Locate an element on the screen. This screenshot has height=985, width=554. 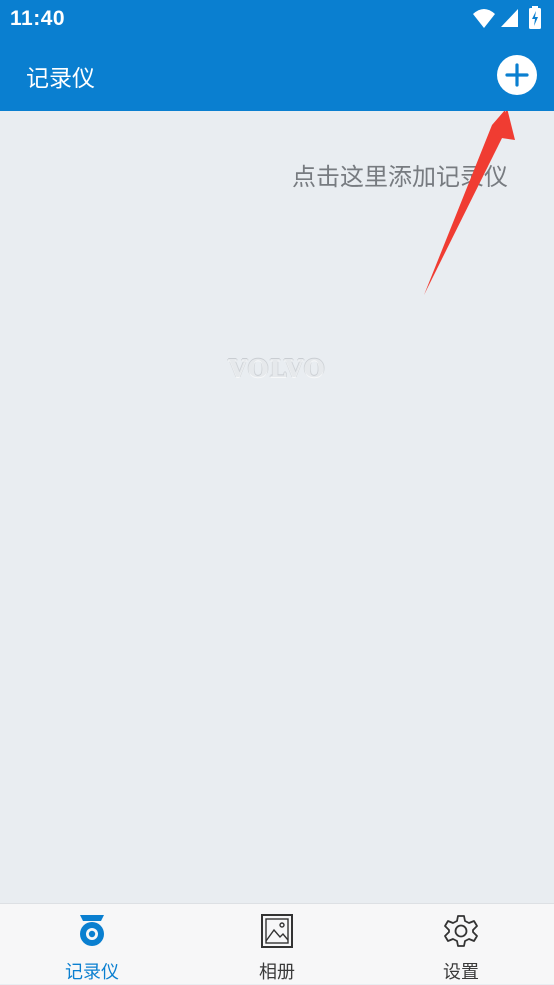
page-title: 记录仪 is located at coordinates (60, 79).